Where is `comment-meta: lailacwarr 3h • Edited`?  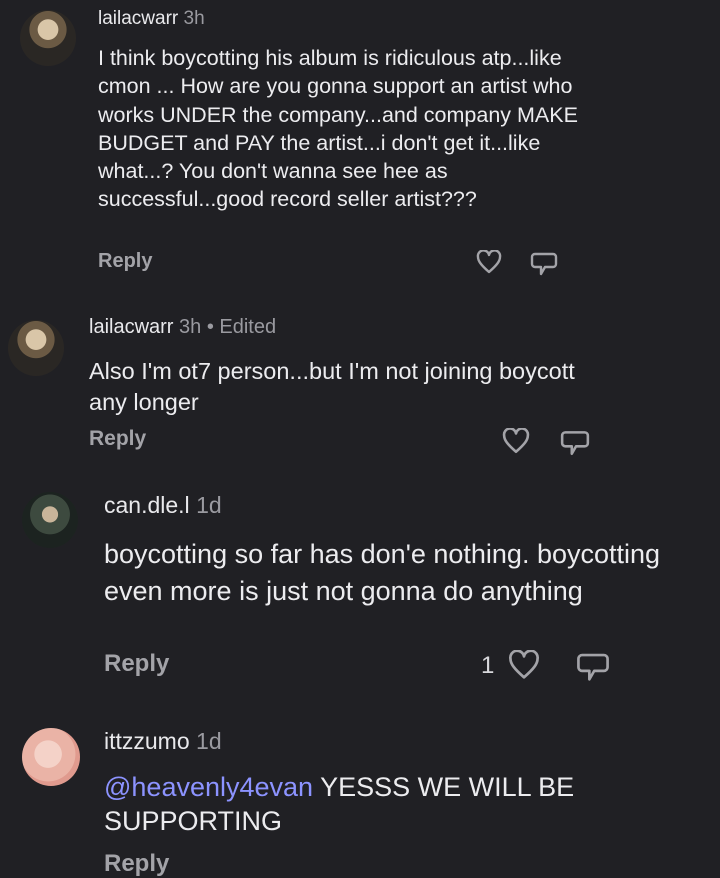 comment-meta: lailacwarr 3h • Edited is located at coordinates (182, 327).